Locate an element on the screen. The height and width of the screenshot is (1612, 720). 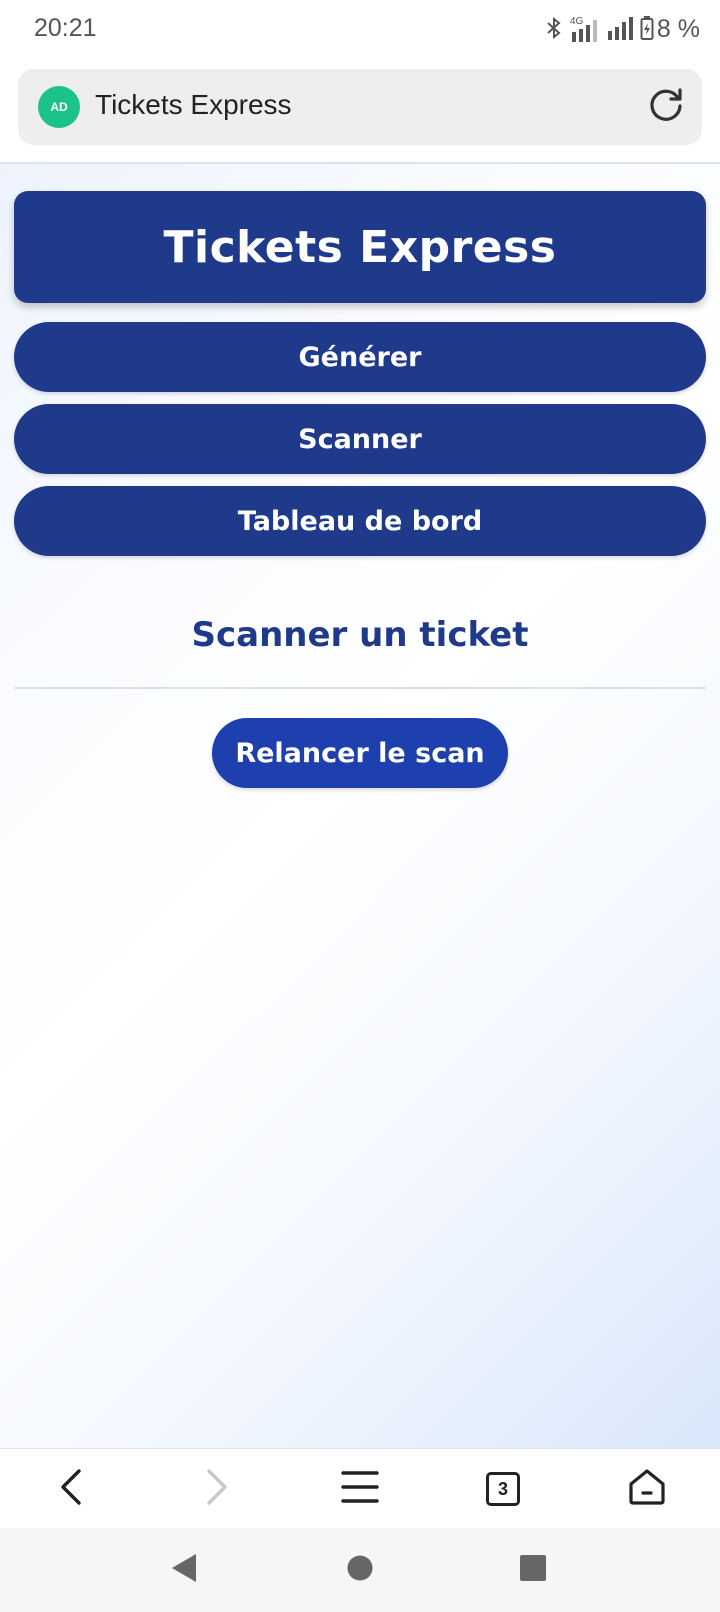
system-recents-button is located at coordinates (533, 1570).